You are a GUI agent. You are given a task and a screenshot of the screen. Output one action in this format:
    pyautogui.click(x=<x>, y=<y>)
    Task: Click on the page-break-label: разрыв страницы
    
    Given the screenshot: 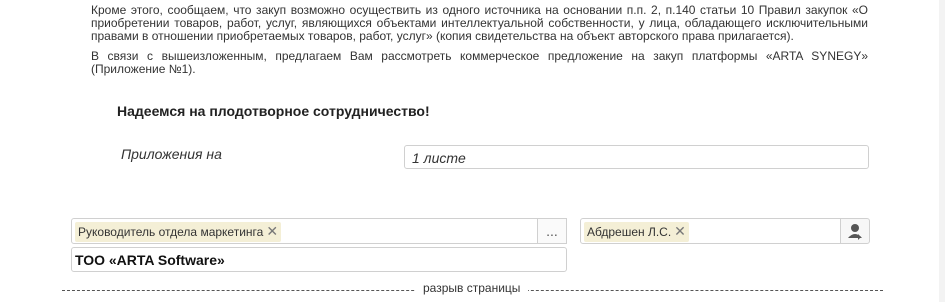 What is the action you would take?
    pyautogui.click(x=472, y=288)
    